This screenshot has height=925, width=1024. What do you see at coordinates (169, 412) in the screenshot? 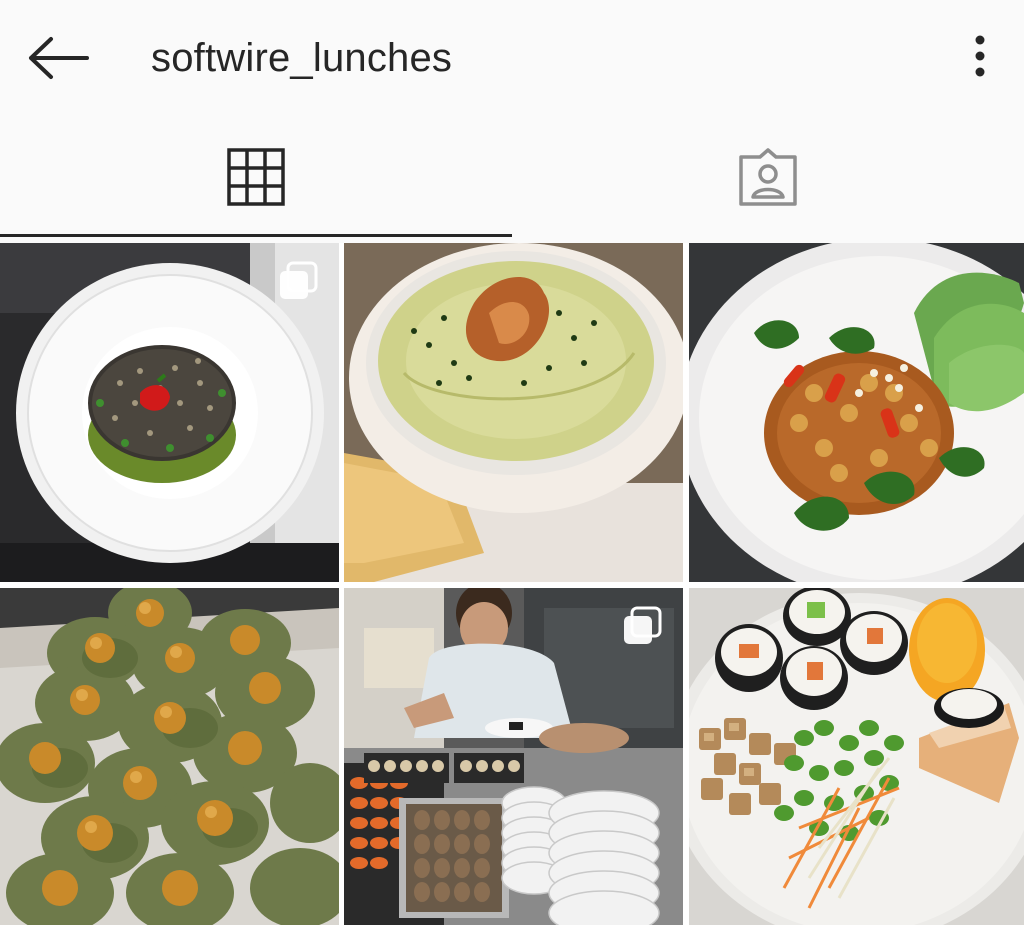
I see `post-thumbnail-black-rice-salad` at bounding box center [169, 412].